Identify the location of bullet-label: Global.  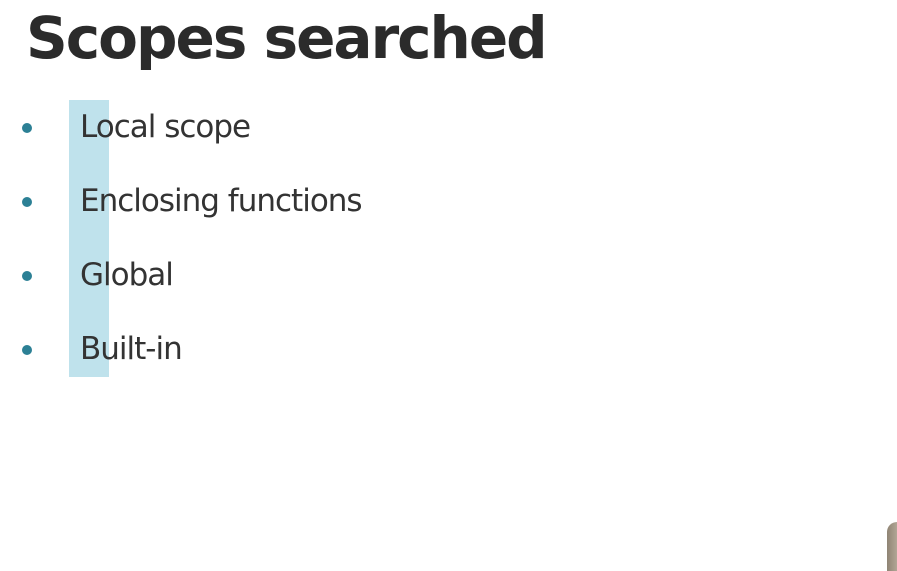
(127, 275).